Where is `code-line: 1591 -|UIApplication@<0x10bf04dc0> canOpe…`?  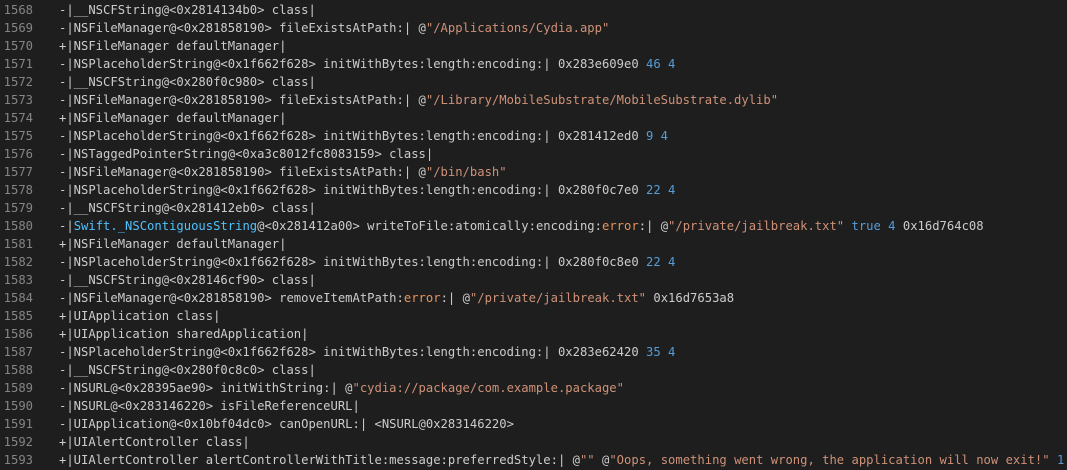 code-line: 1591 -|UIApplication@<0x10bf04dc0> canOpe… is located at coordinates (533, 424).